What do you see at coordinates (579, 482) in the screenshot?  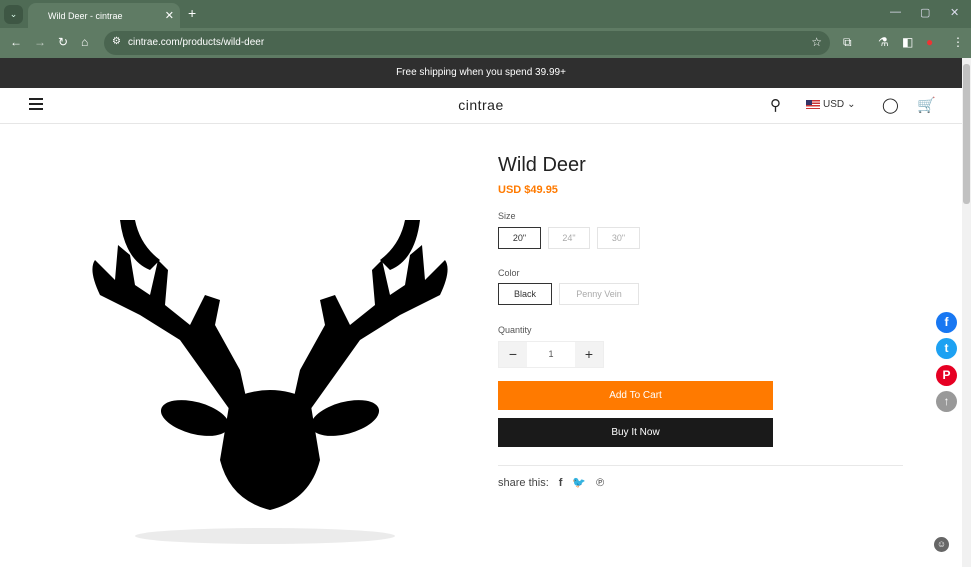 I see `twitter-share-icon: 🐦` at bounding box center [579, 482].